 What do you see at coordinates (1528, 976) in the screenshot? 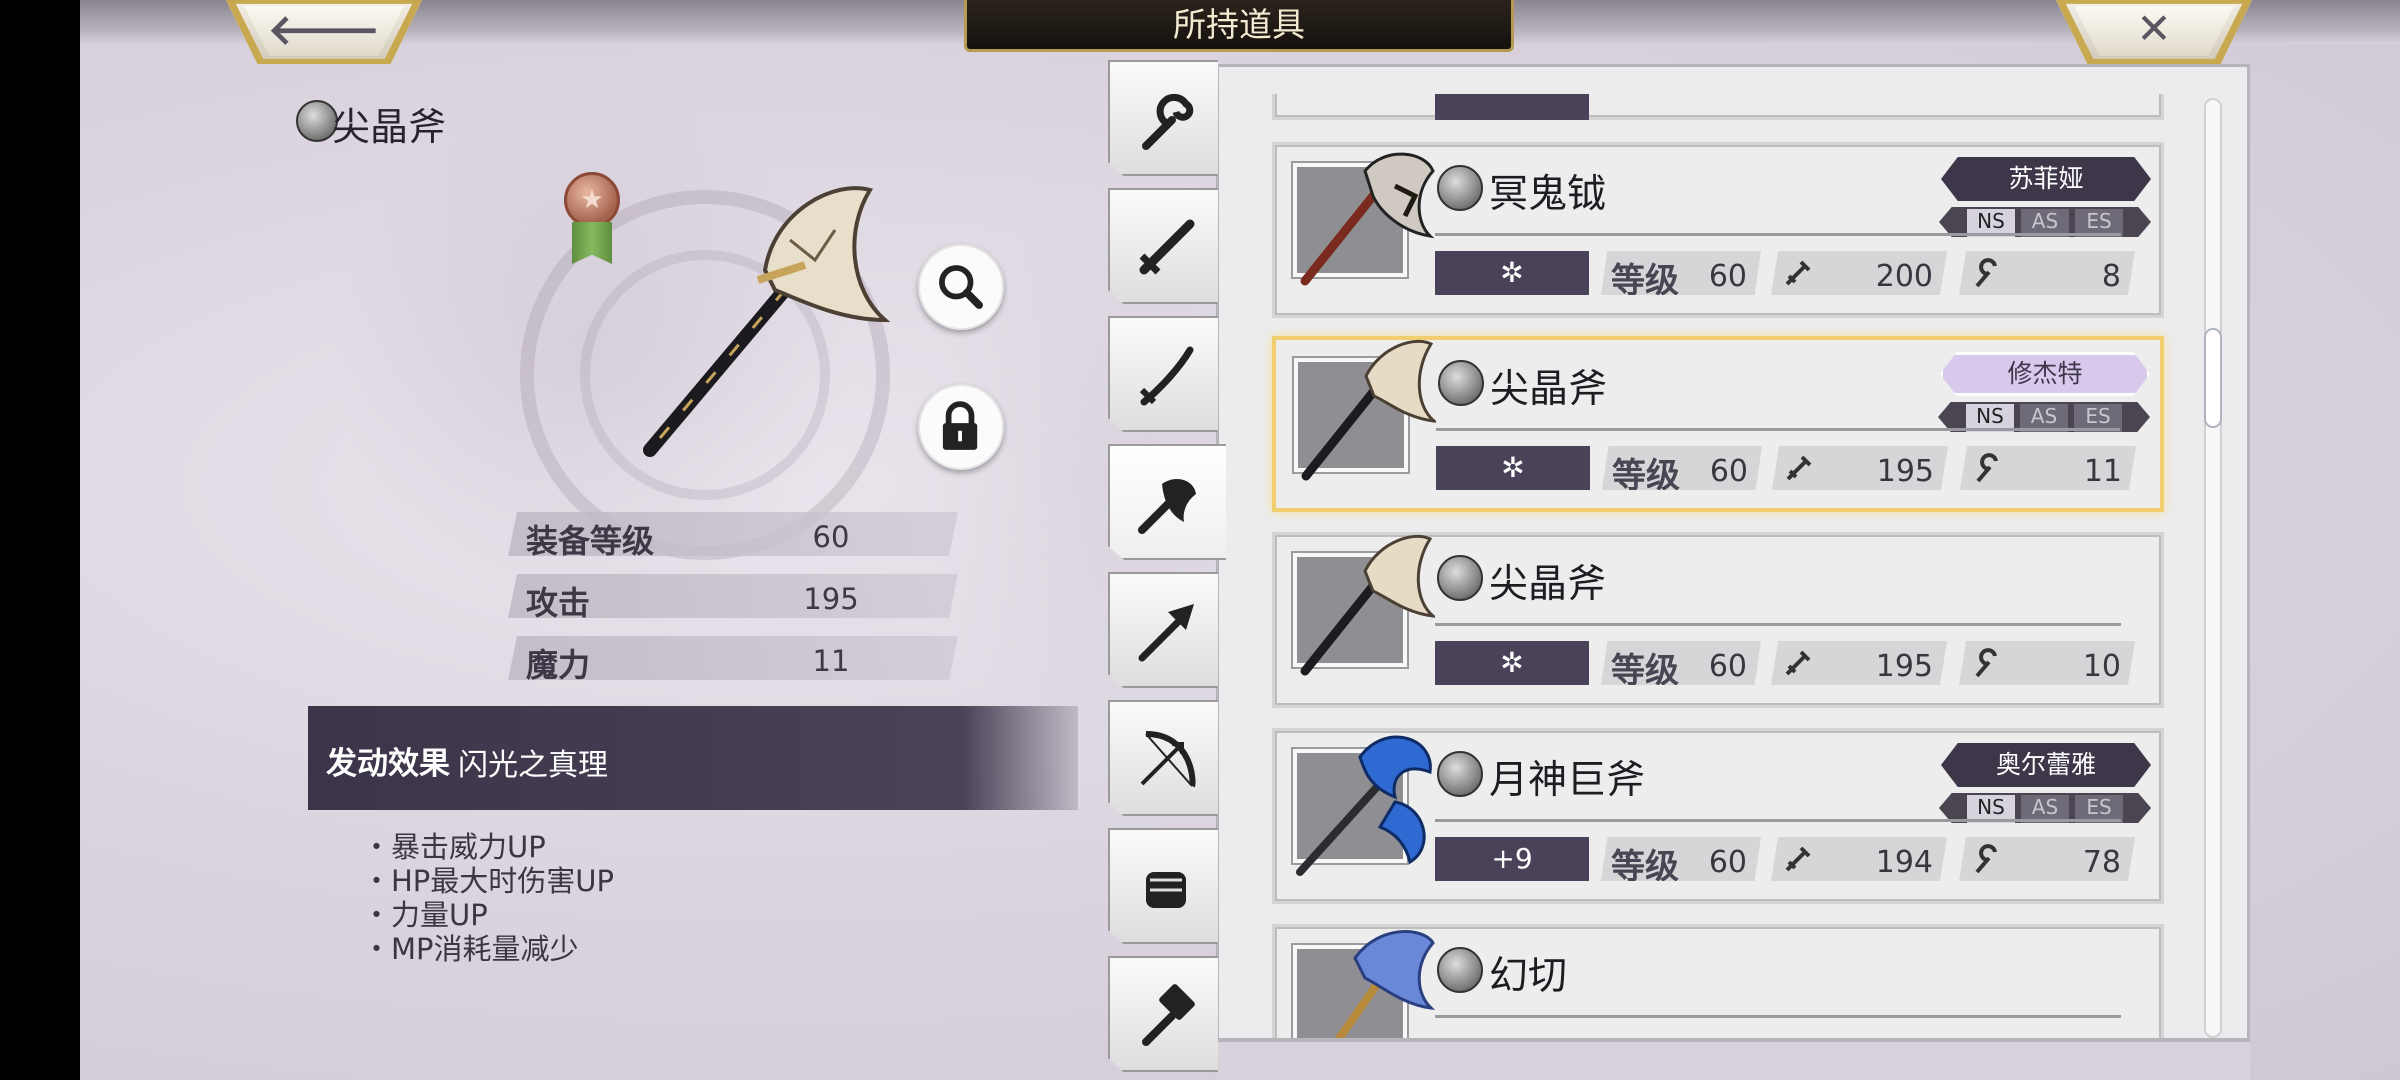
I see `weapon-name: 幻切` at bounding box center [1528, 976].